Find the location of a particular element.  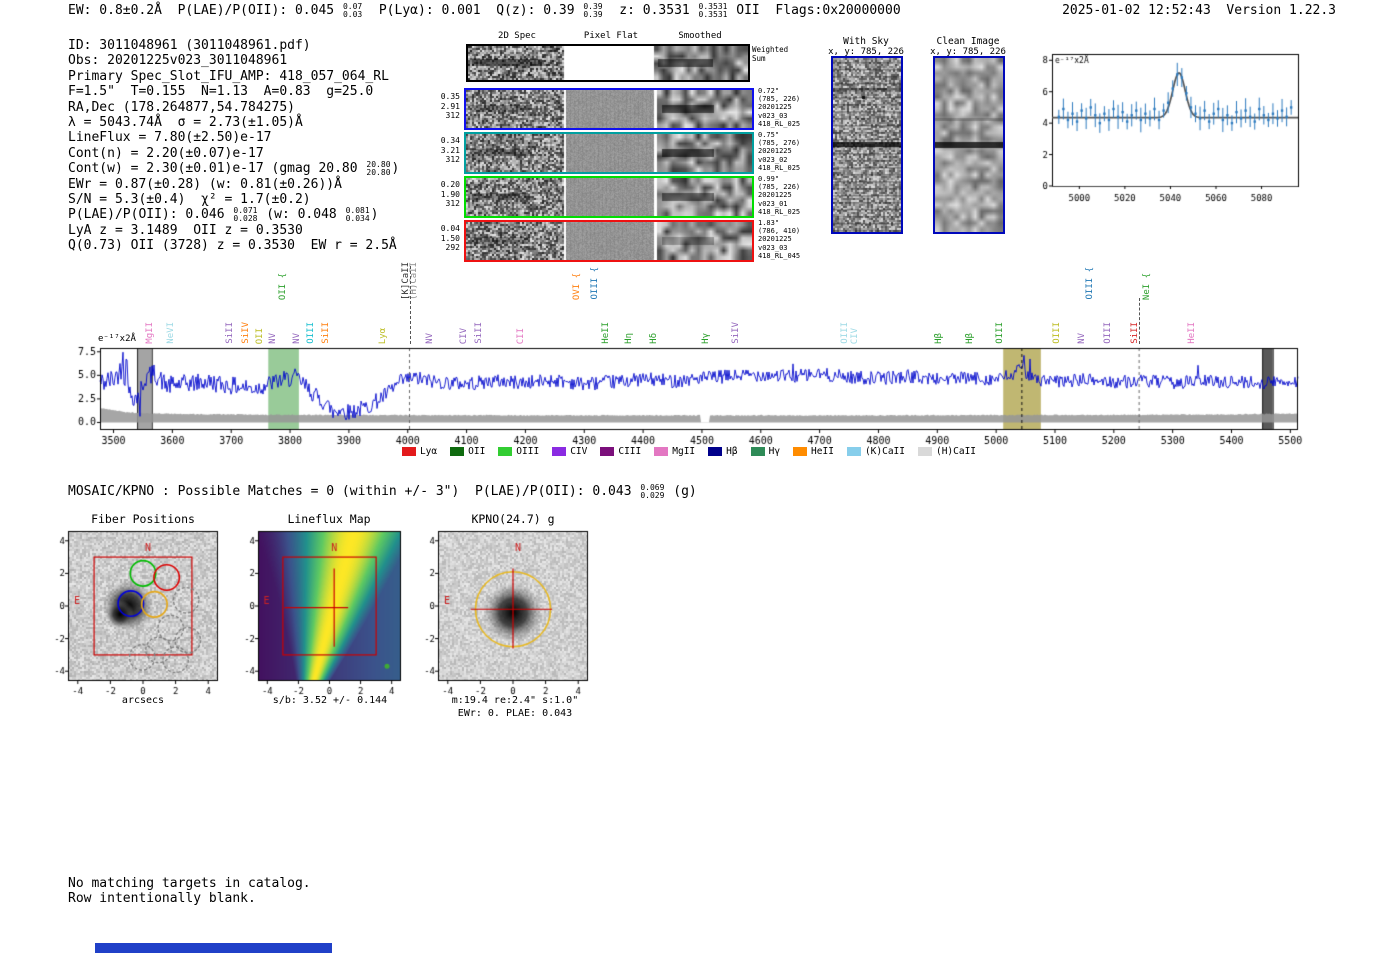

text-segment: Cont(n) = 2.20(±0.07)e-17 is located at coordinates (166, 153).